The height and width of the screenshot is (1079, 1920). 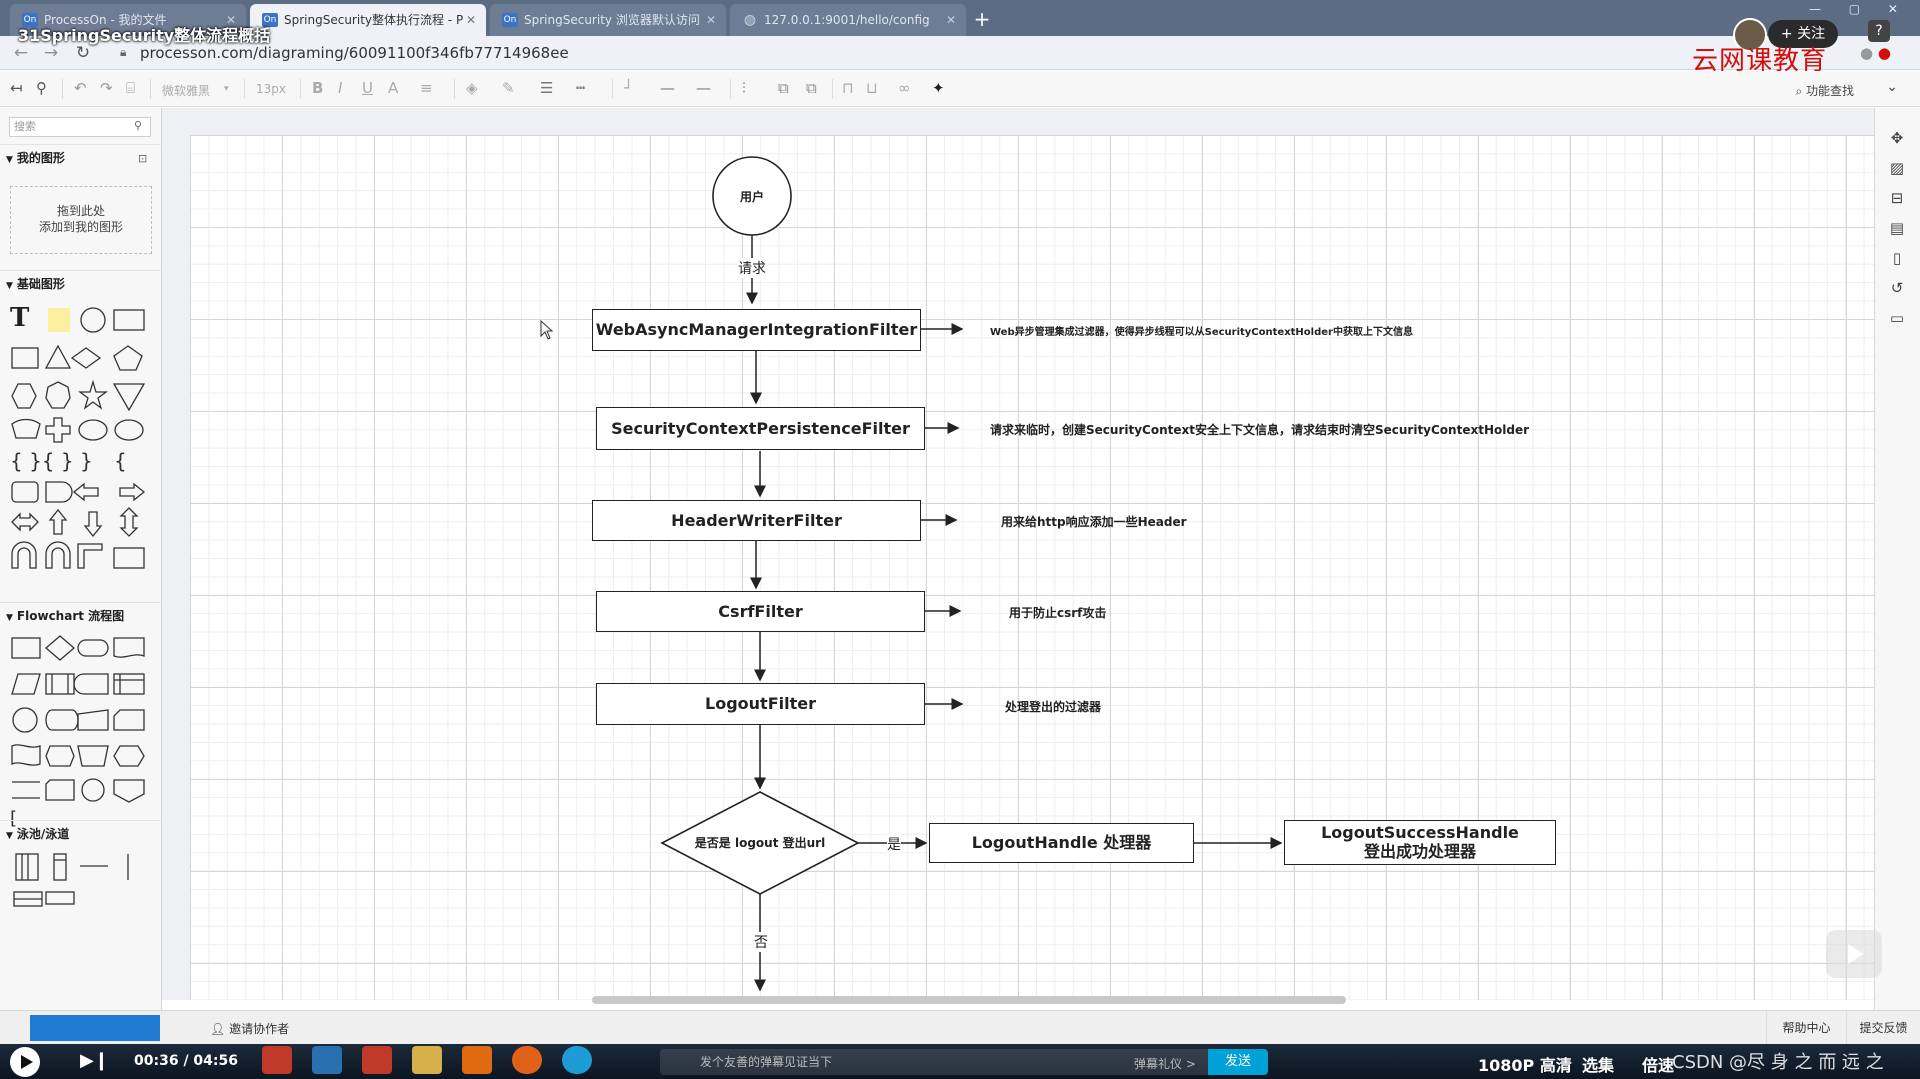 I want to click on italic-icon: I, so click(x=340, y=88).